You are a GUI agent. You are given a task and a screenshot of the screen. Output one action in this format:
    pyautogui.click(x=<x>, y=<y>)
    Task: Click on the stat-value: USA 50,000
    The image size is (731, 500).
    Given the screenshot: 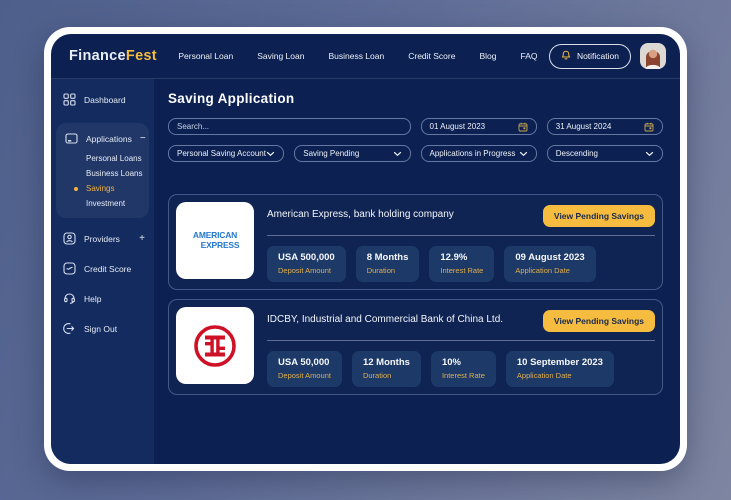 What is the action you would take?
    pyautogui.click(x=304, y=362)
    